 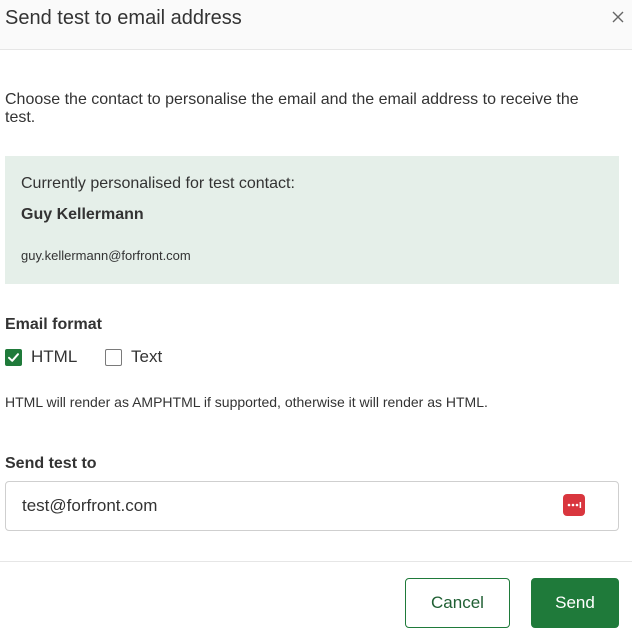 I want to click on send-test-to-label: Send test to, so click(x=51, y=463).